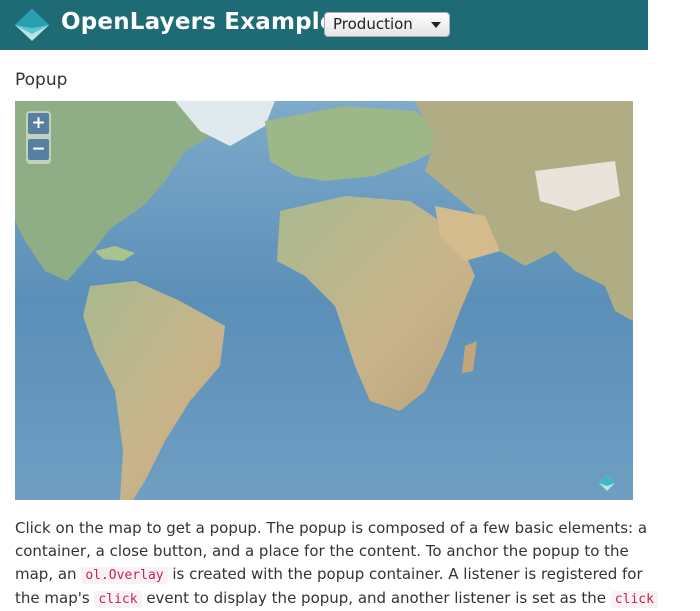 The width and height of the screenshot is (700, 611). I want to click on version-select-value: Production, so click(373, 24).